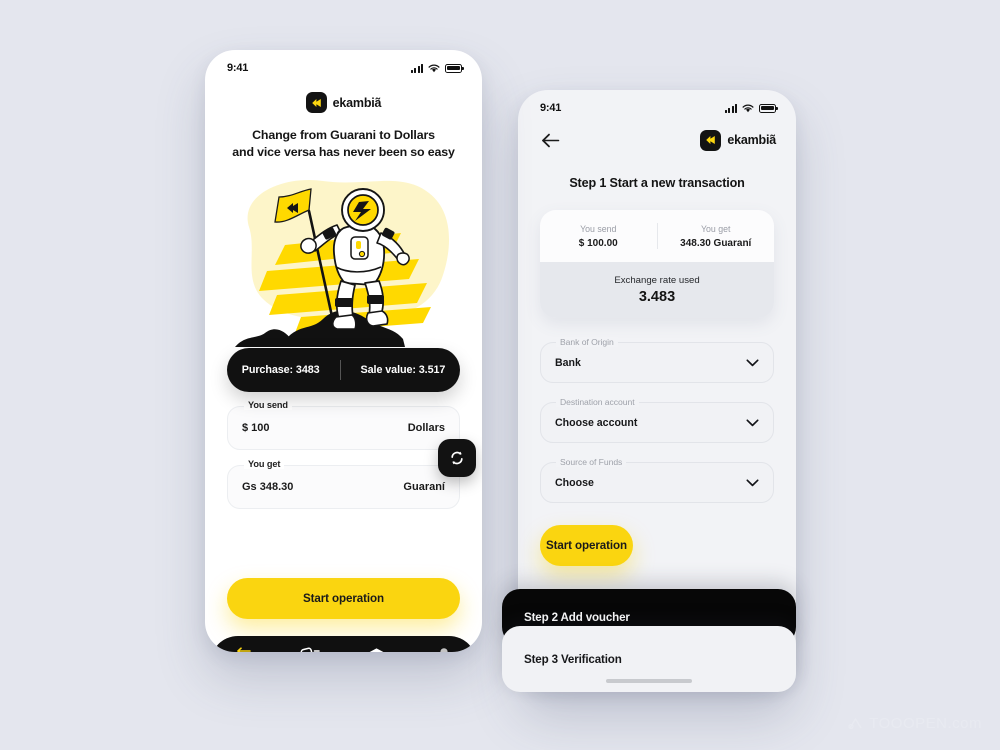  What do you see at coordinates (657, 297) in the screenshot?
I see `exchange-rate-value: 3.483` at bounding box center [657, 297].